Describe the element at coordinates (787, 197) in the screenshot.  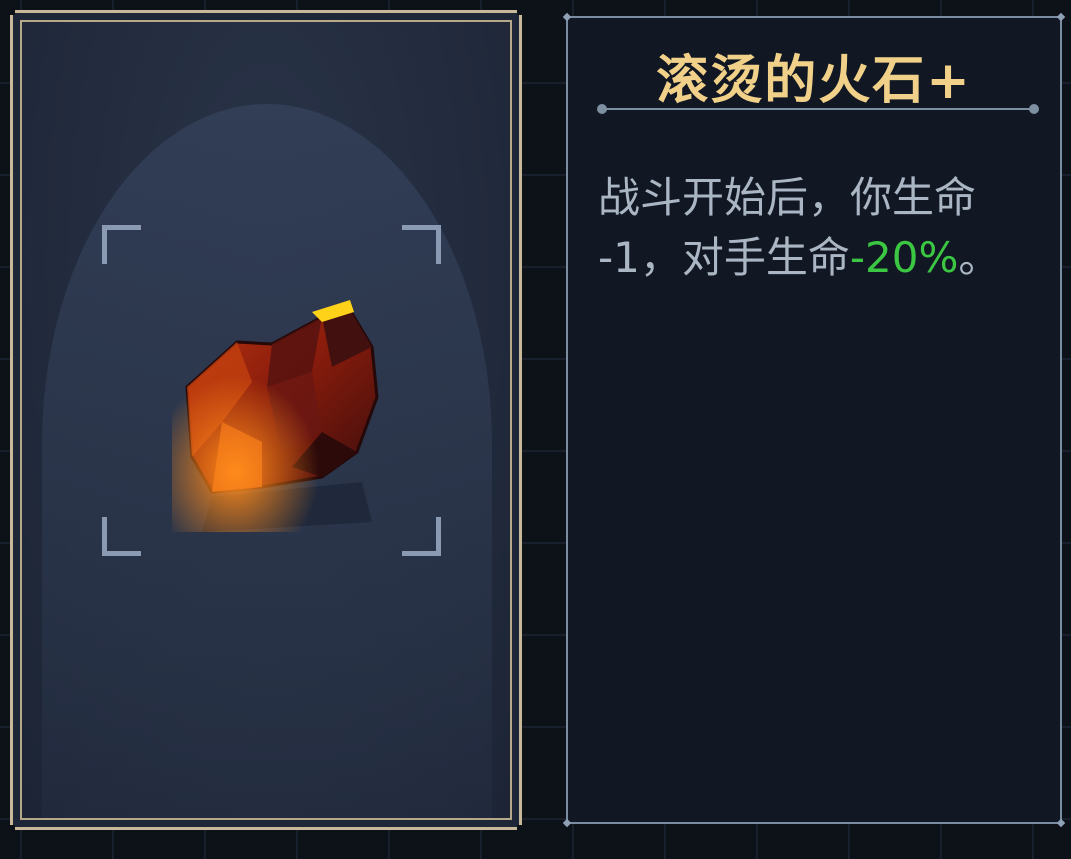
I see `description-line-1: 战斗开始后，你生命` at that location.